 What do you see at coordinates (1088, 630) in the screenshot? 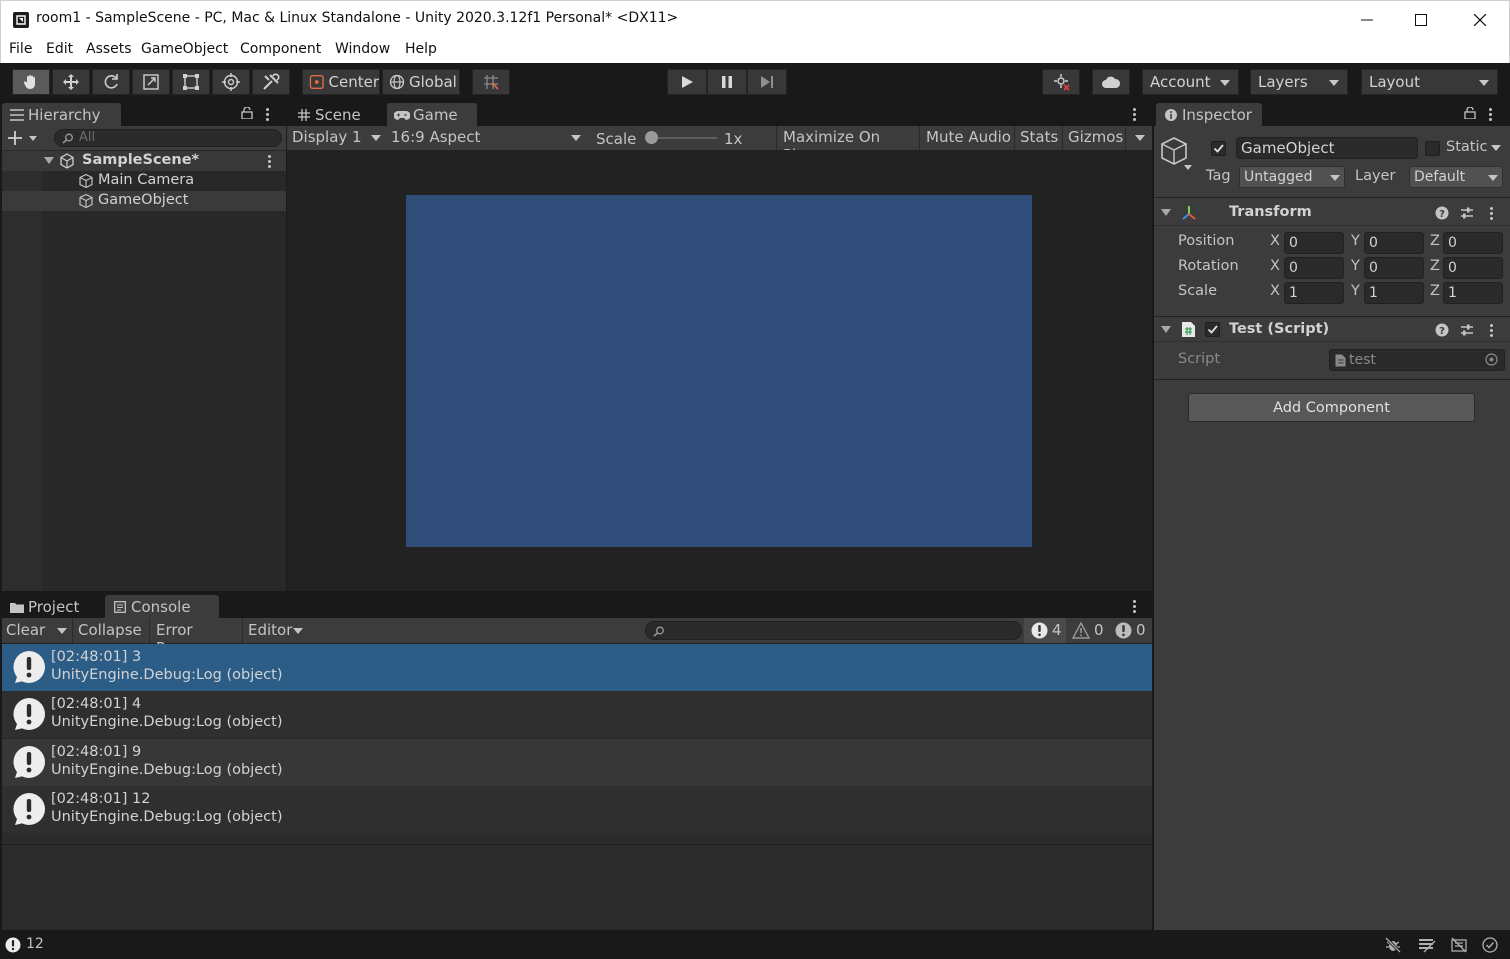
I see `warning-count-toggle: 0` at bounding box center [1088, 630].